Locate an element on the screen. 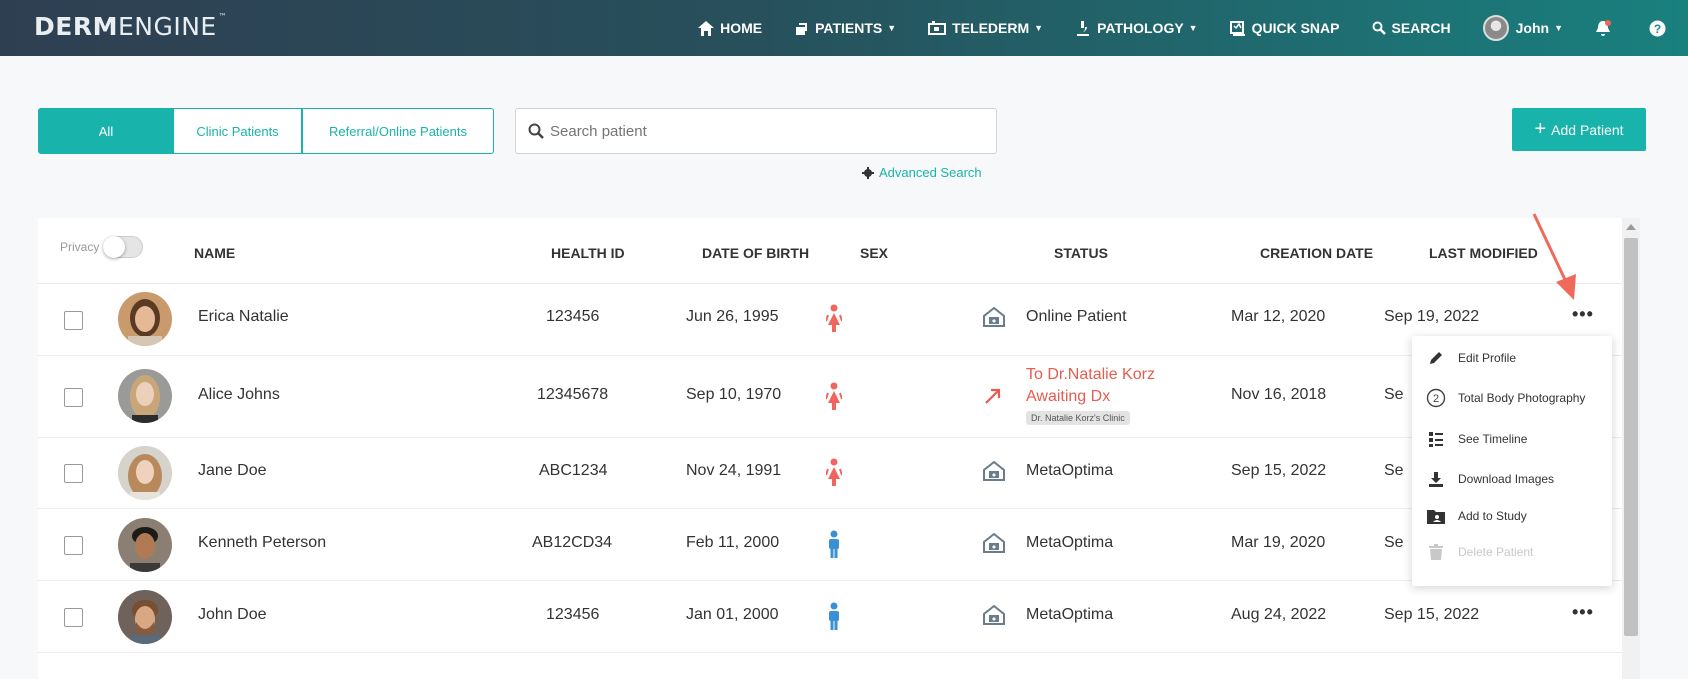  search-patient-input is located at coordinates (760, 131).